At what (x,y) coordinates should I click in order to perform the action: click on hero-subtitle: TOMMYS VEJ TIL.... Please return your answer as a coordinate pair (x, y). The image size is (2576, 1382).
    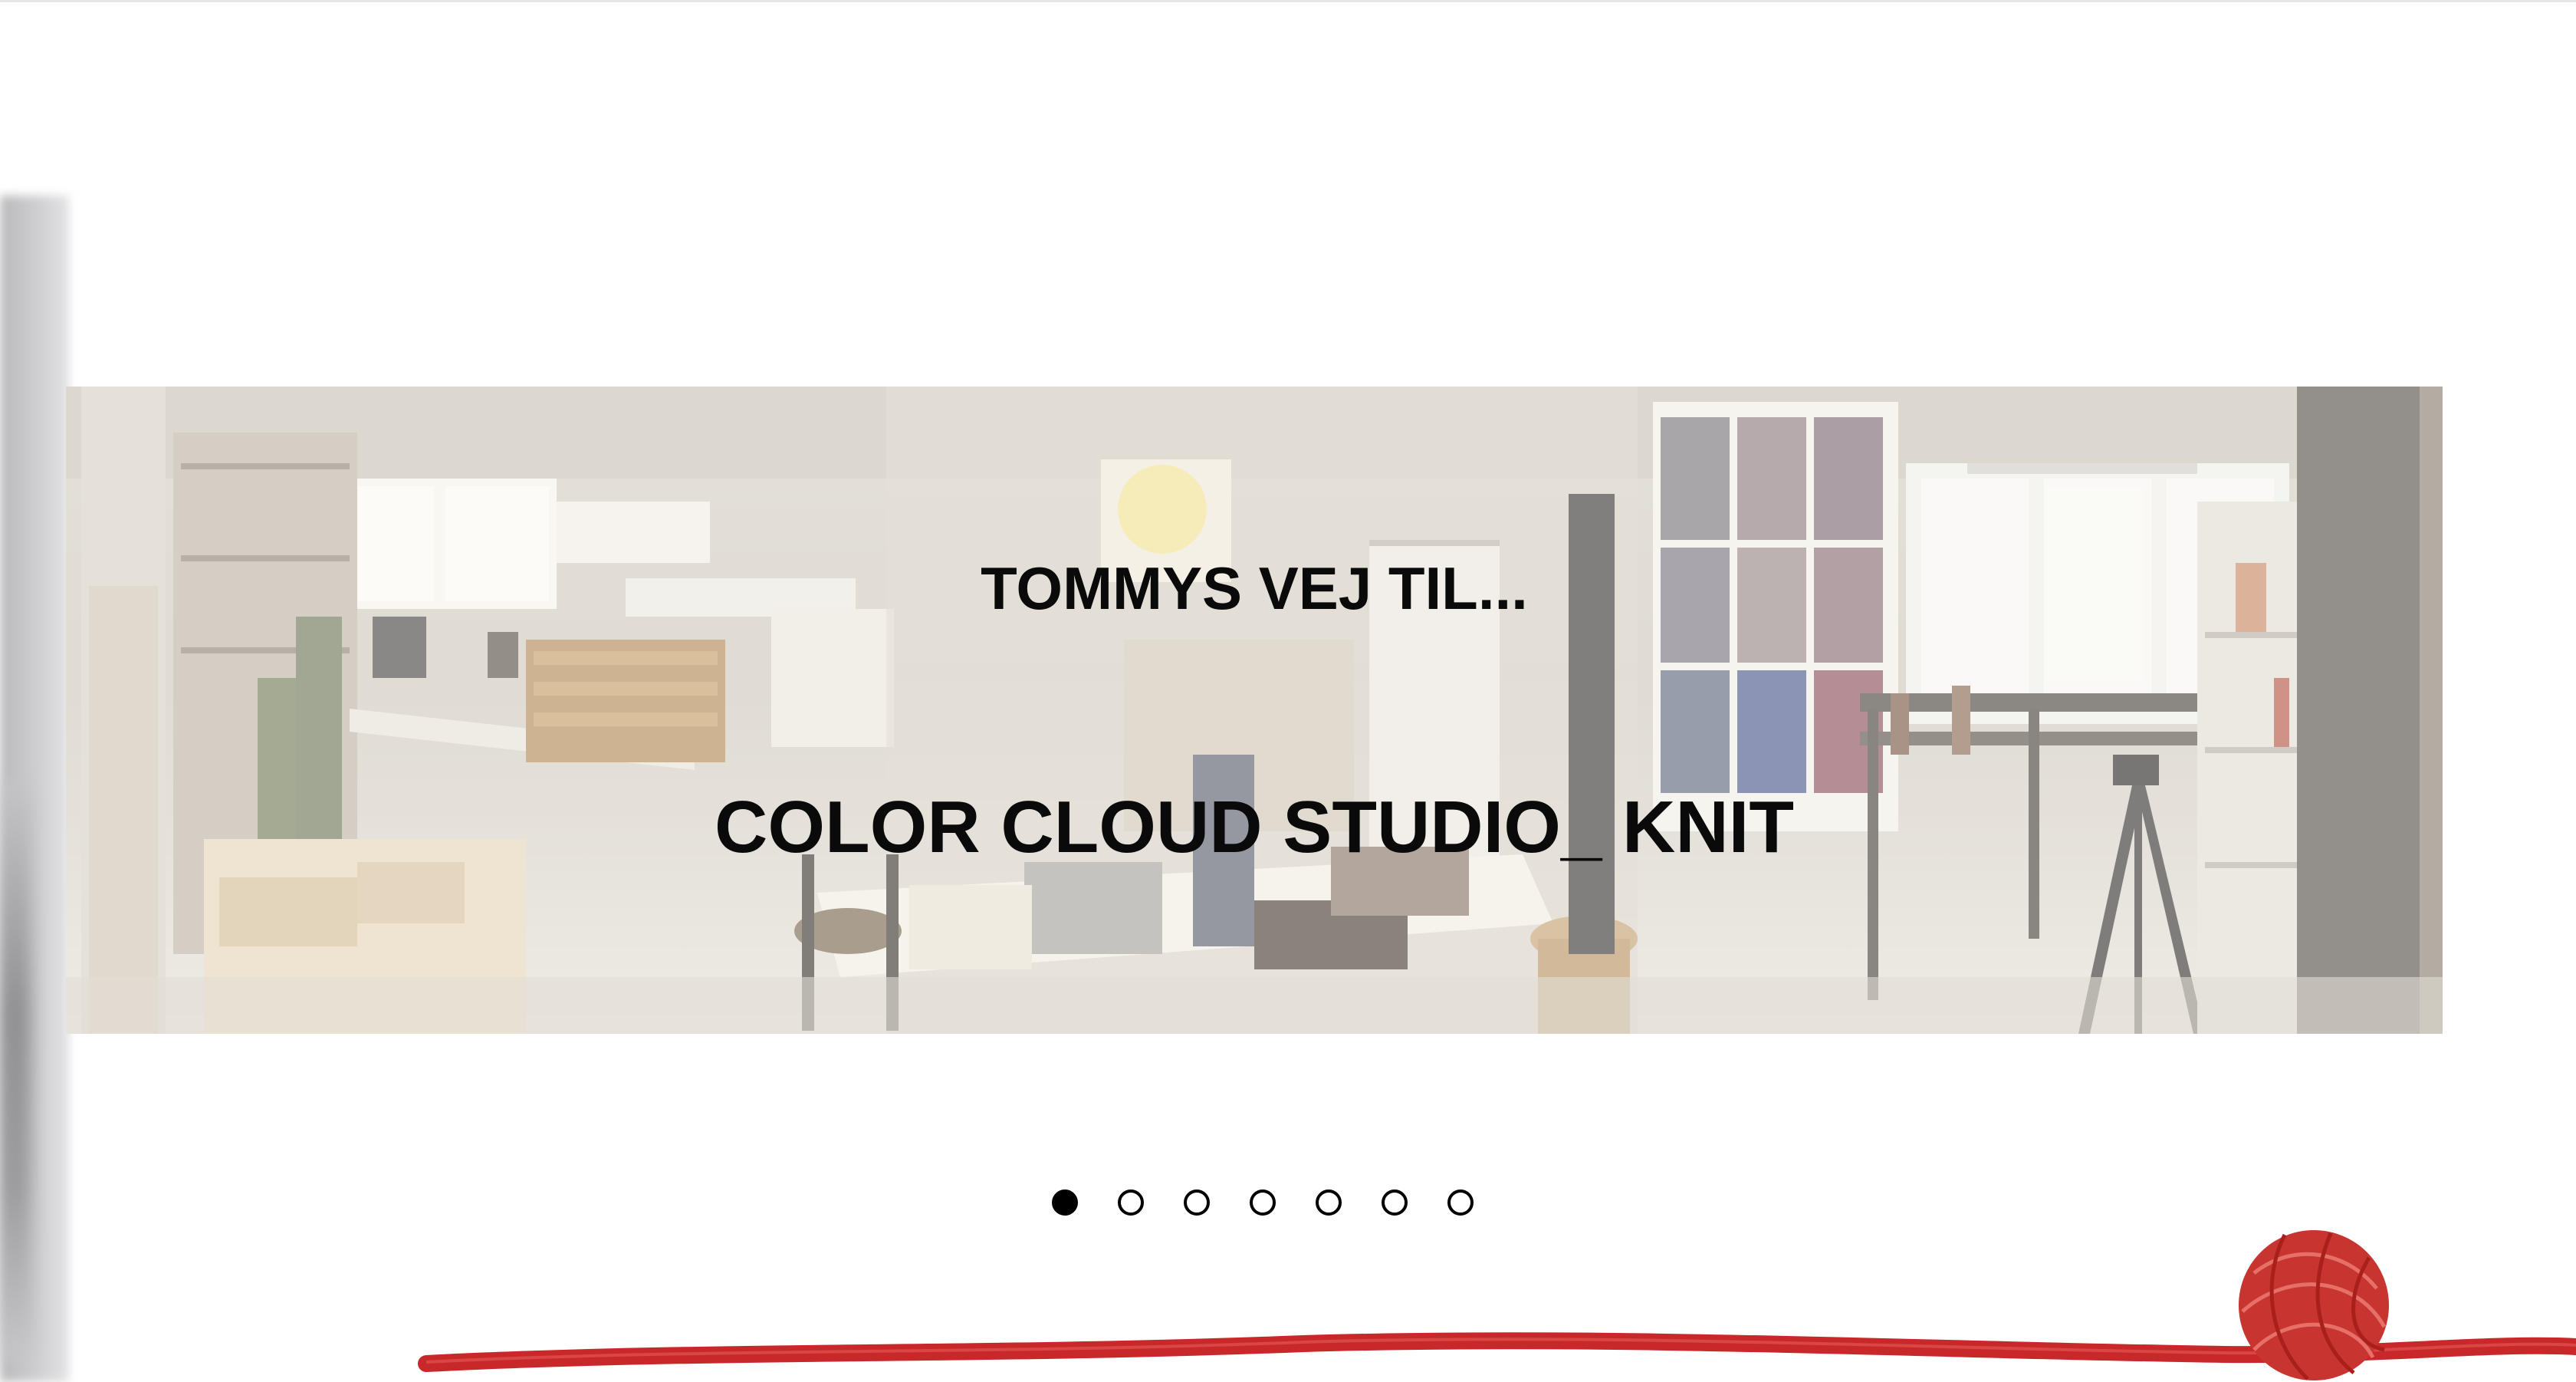
    Looking at the image, I should click on (1255, 588).